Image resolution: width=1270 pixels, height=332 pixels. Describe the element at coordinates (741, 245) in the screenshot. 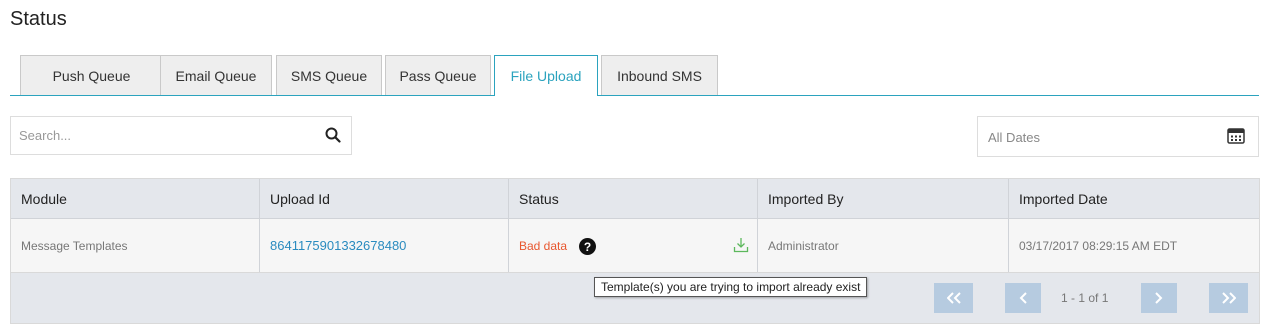

I see `download-icon` at that location.